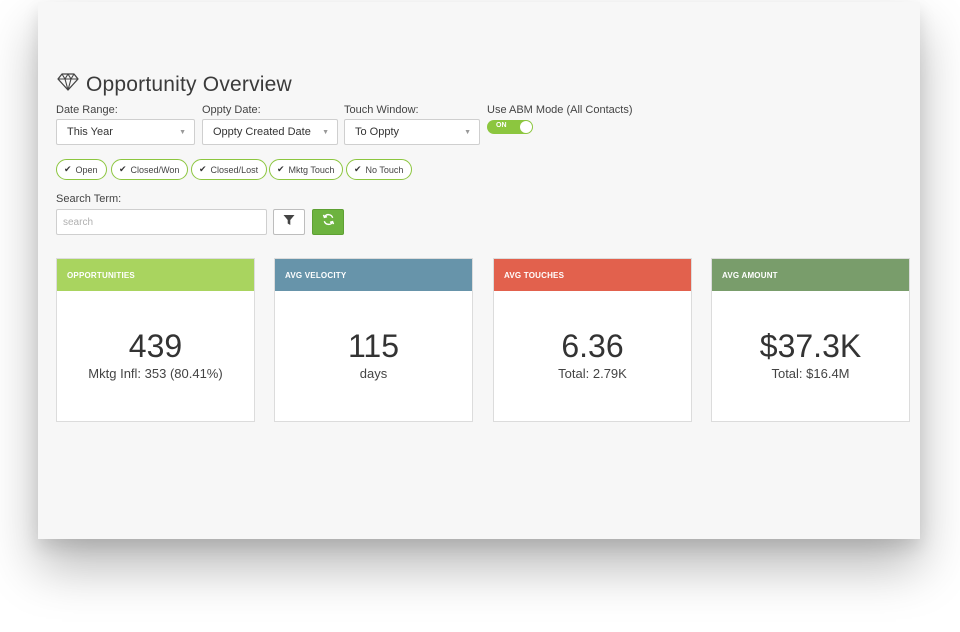 The height and width of the screenshot is (632, 960). What do you see at coordinates (155, 346) in the screenshot?
I see `card-value: 439` at bounding box center [155, 346].